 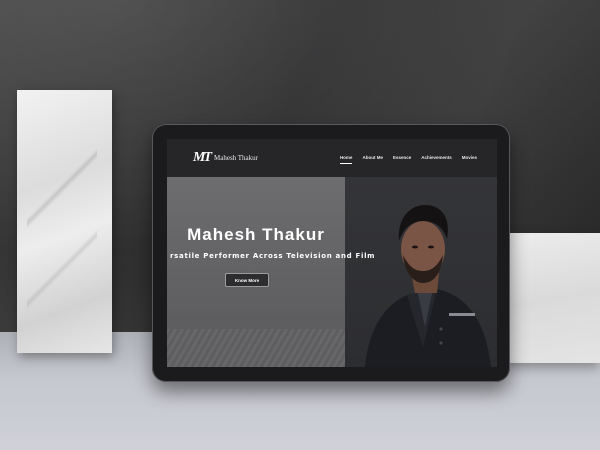 What do you see at coordinates (436, 157) in the screenshot?
I see `nav-achievements: Achievements` at bounding box center [436, 157].